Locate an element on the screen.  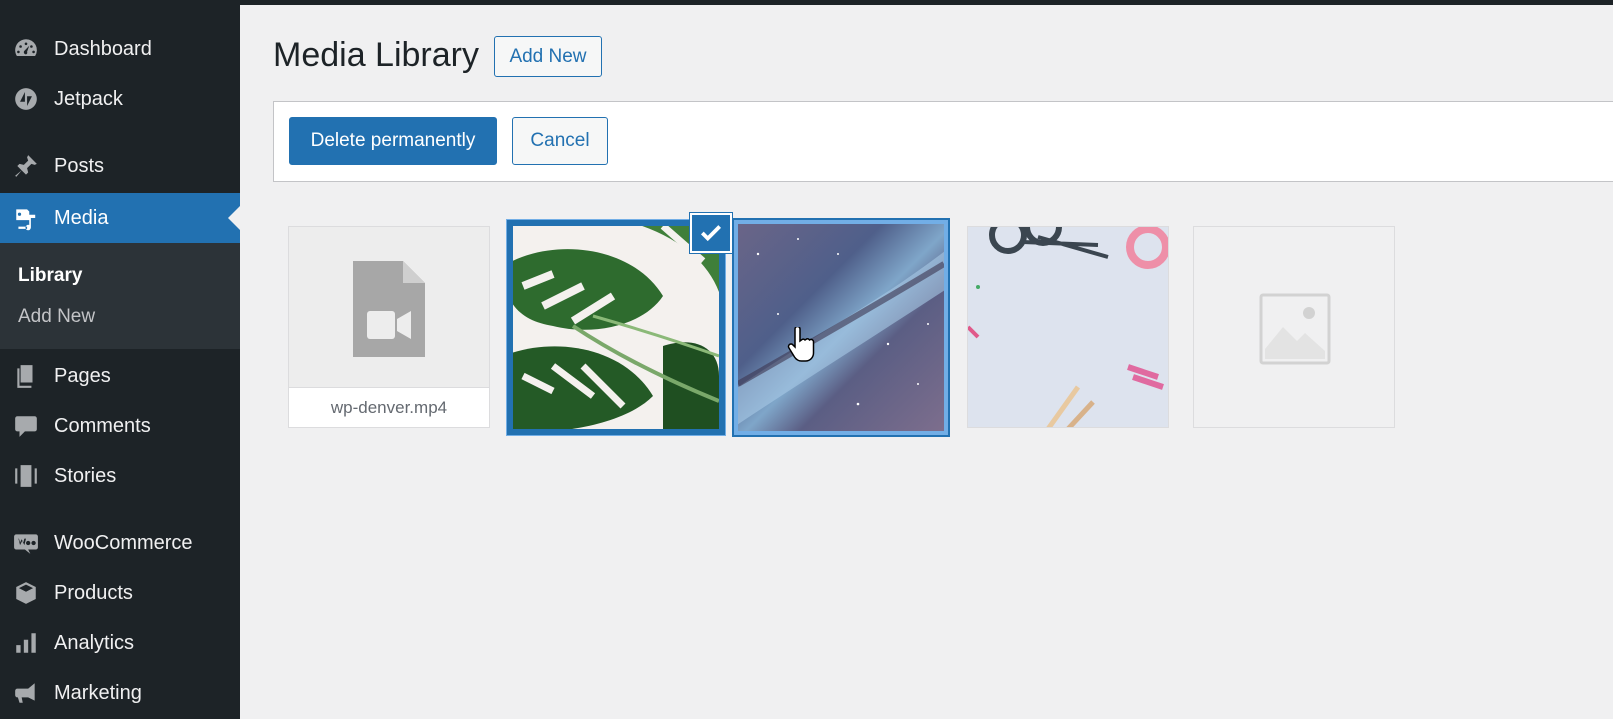
sidebar-item-woocommerce: WooCommerce is located at coordinates (120, 543).